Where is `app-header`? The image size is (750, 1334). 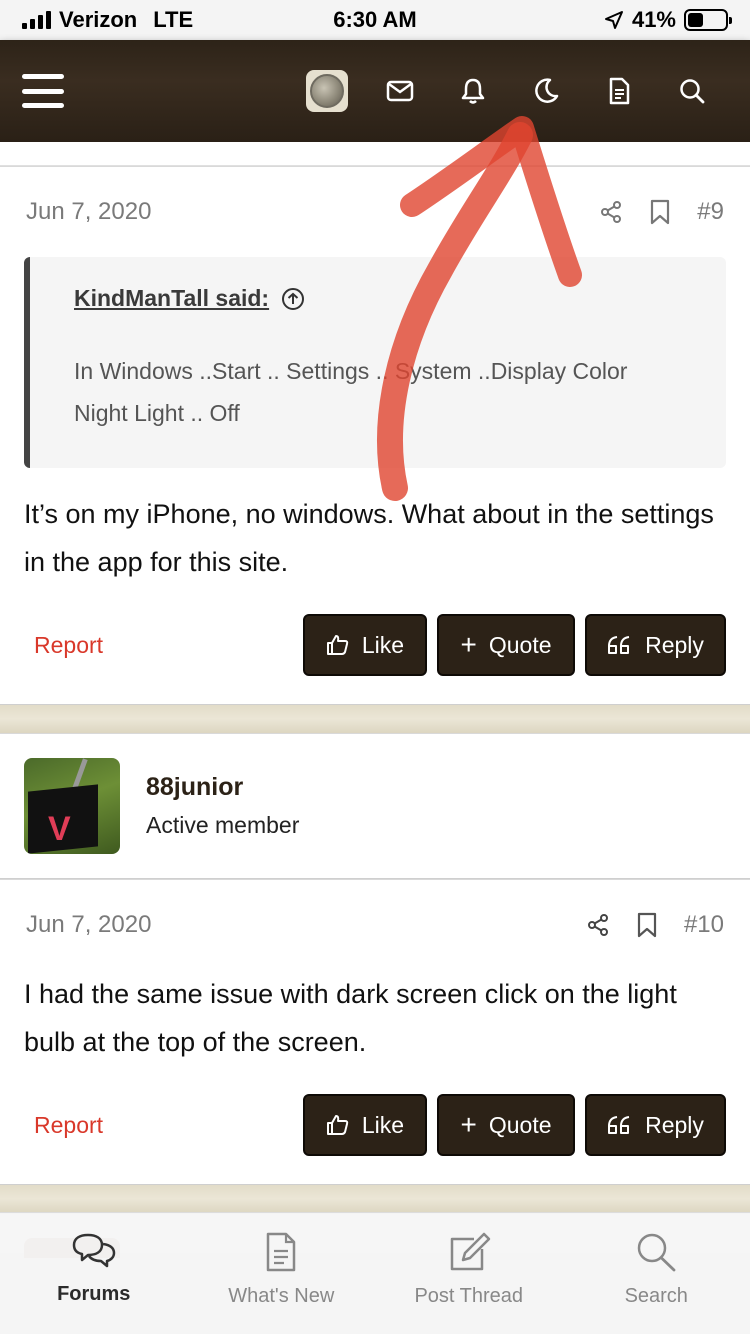 app-header is located at coordinates (375, 91).